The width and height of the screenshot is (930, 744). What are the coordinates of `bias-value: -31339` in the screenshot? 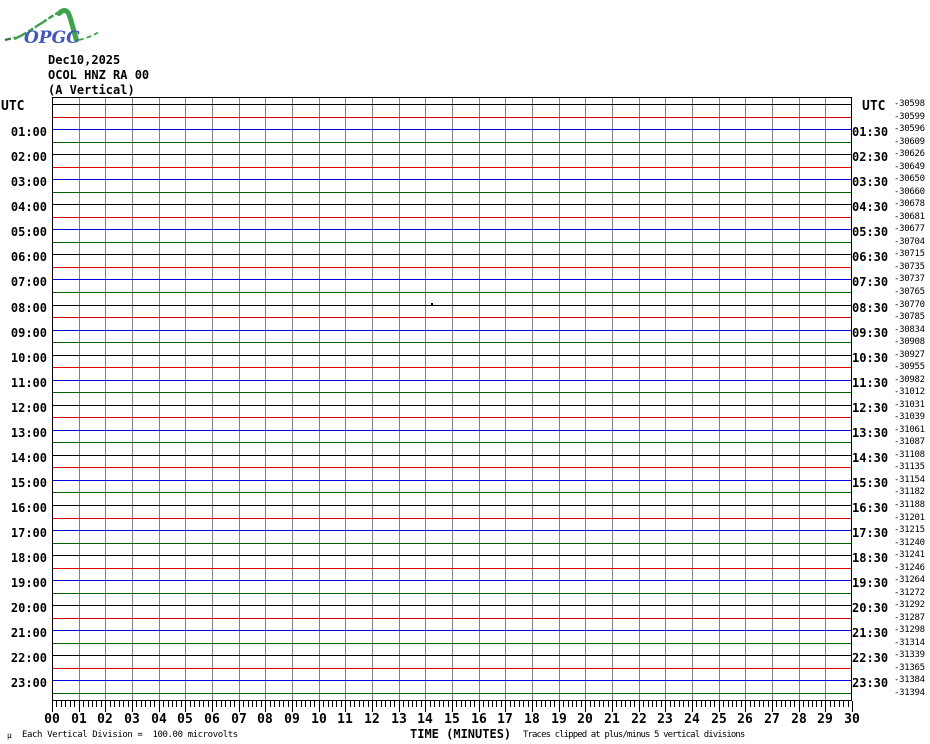 It's located at (909, 655).